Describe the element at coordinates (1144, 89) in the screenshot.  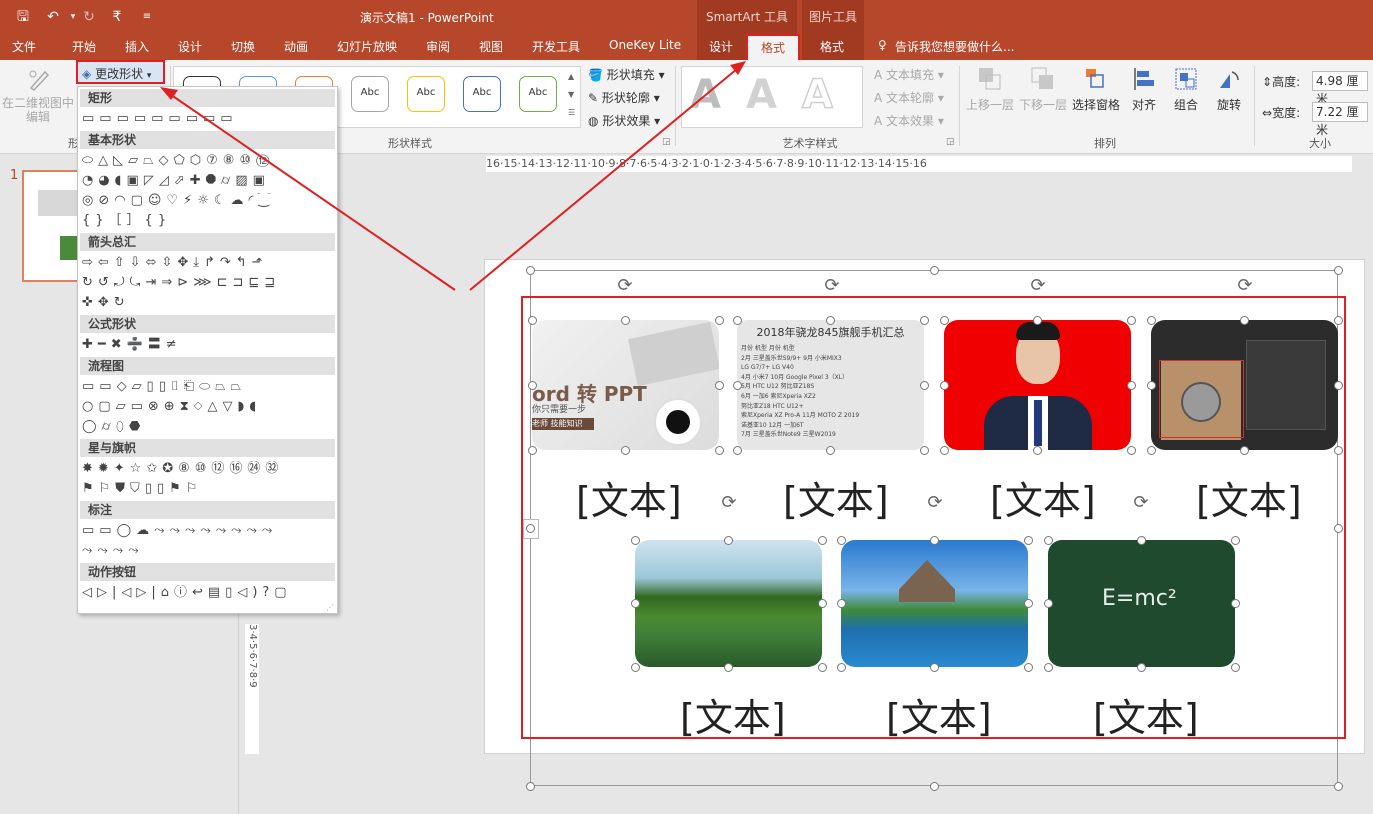
I see `align-button: 对齐` at that location.